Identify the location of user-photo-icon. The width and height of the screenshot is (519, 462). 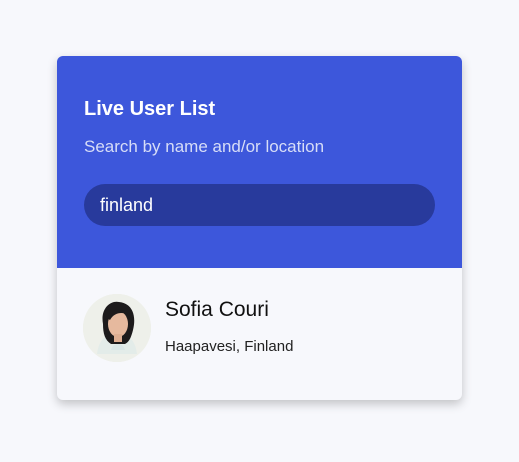
(117, 328).